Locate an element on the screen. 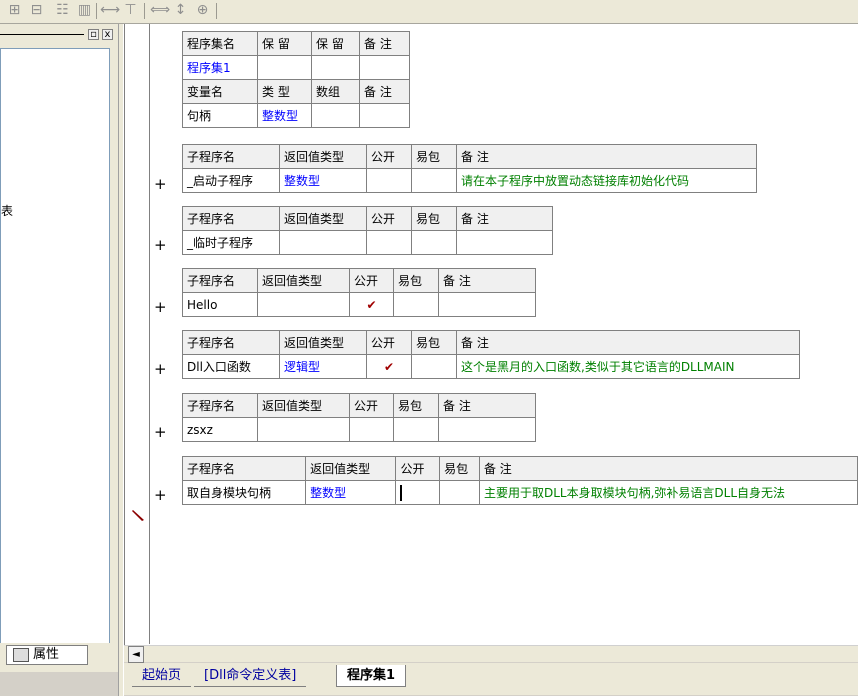  tree-item-fragment: 表 is located at coordinates (7, 210).